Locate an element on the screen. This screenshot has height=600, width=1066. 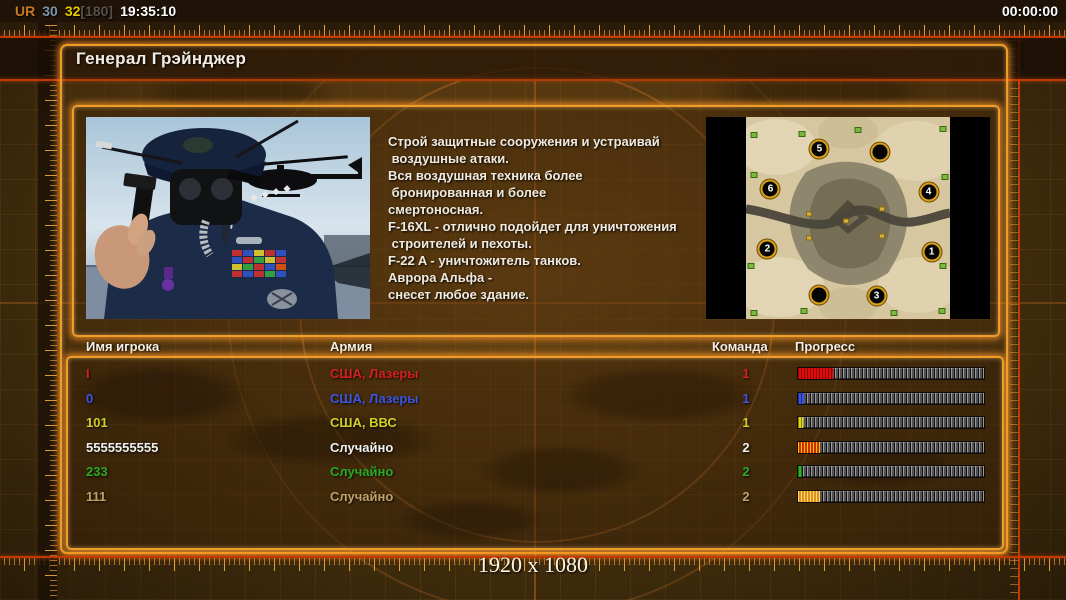
map-spawn-point: 6 is located at coordinates (770, 189).